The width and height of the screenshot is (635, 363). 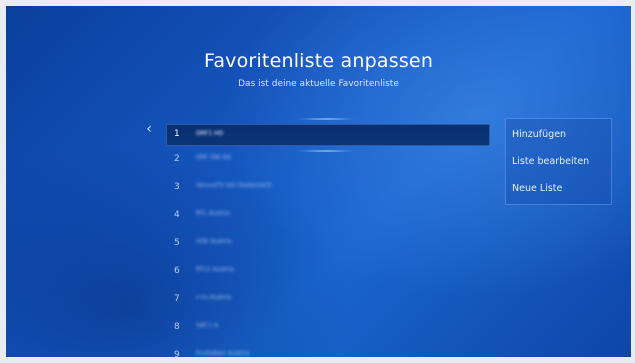 I want to click on channel-row: 2 ORF 2W HD, so click(x=328, y=160).